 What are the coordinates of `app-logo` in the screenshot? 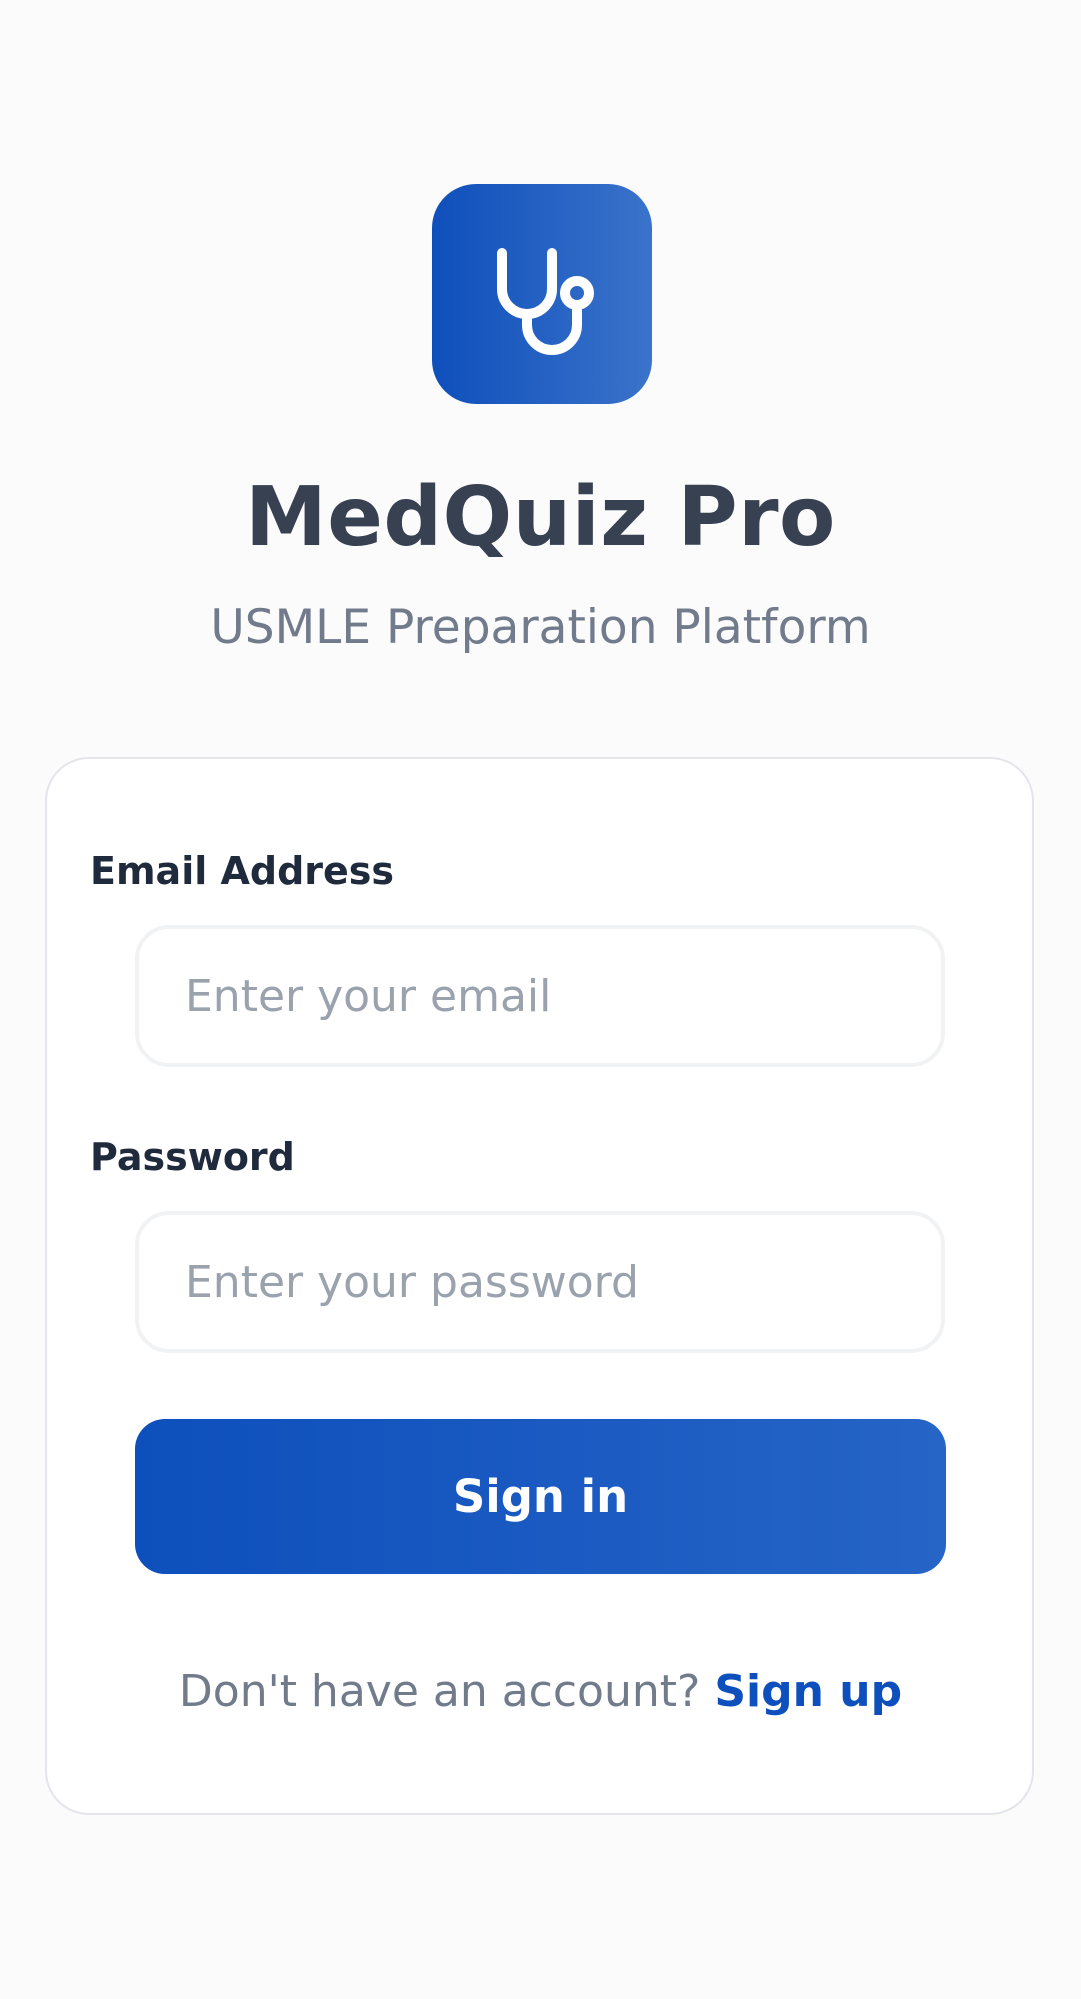 It's located at (542, 294).